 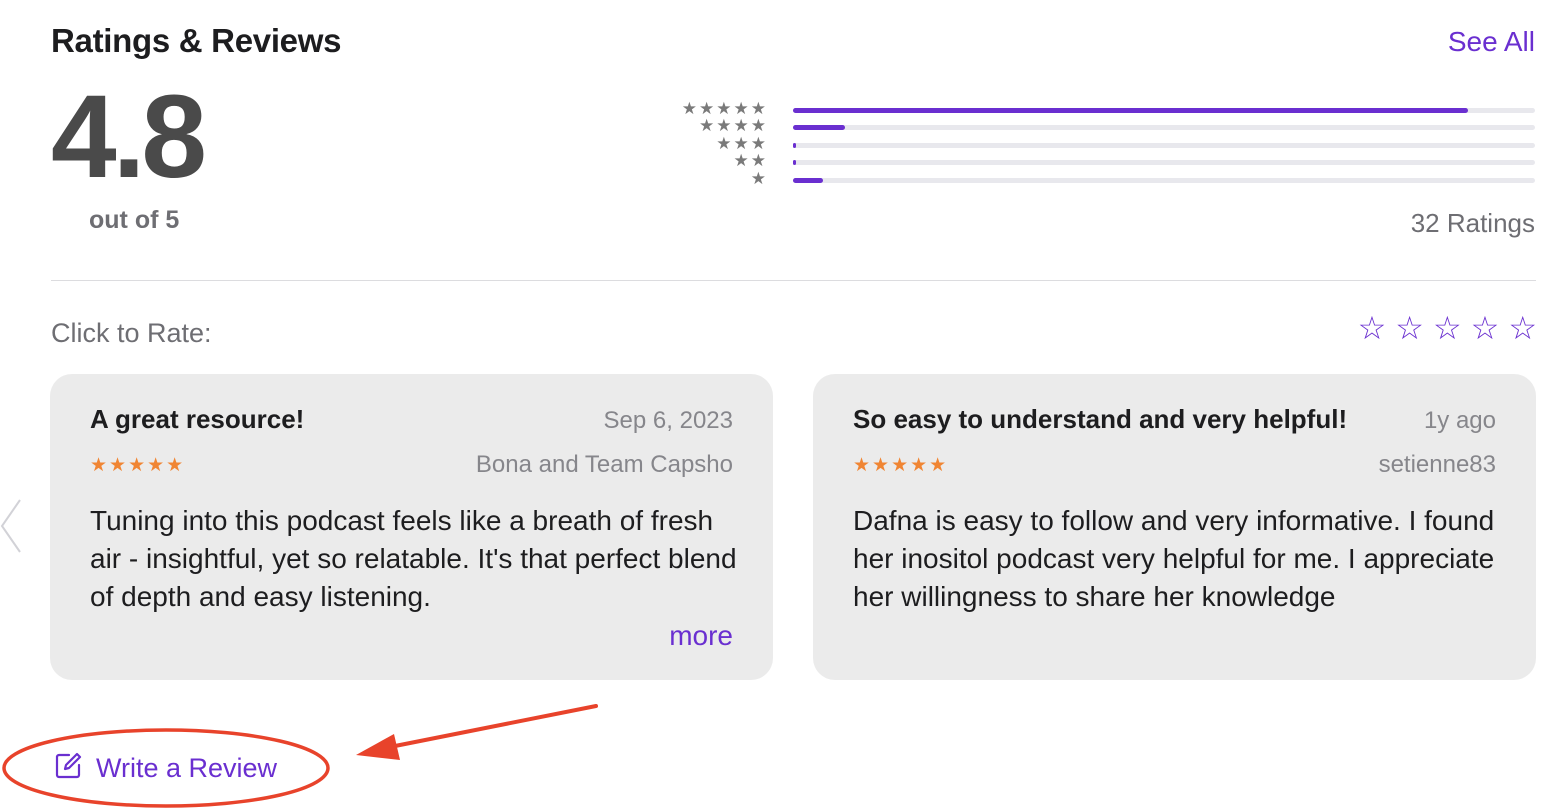 What do you see at coordinates (742, 143) in the screenshot?
I see `three-star-label: ★★★` at bounding box center [742, 143].